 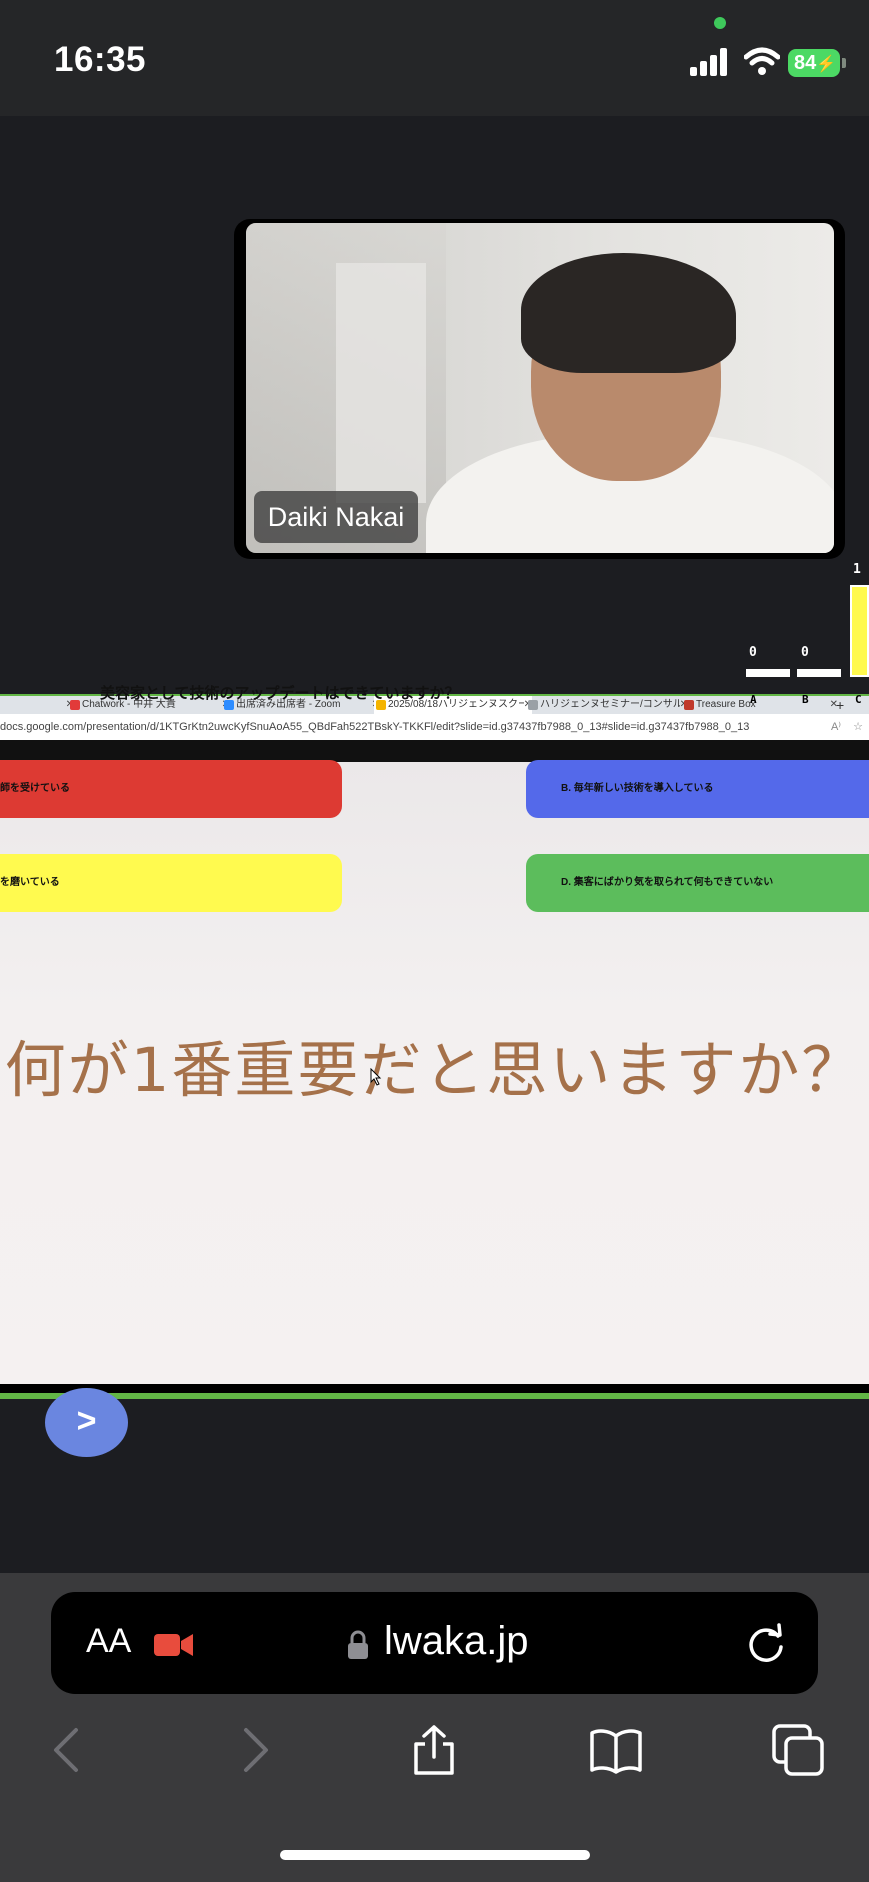 What do you see at coordinates (760, 705) in the screenshot?
I see `browser-tab: Treasure Box ✕` at bounding box center [760, 705].